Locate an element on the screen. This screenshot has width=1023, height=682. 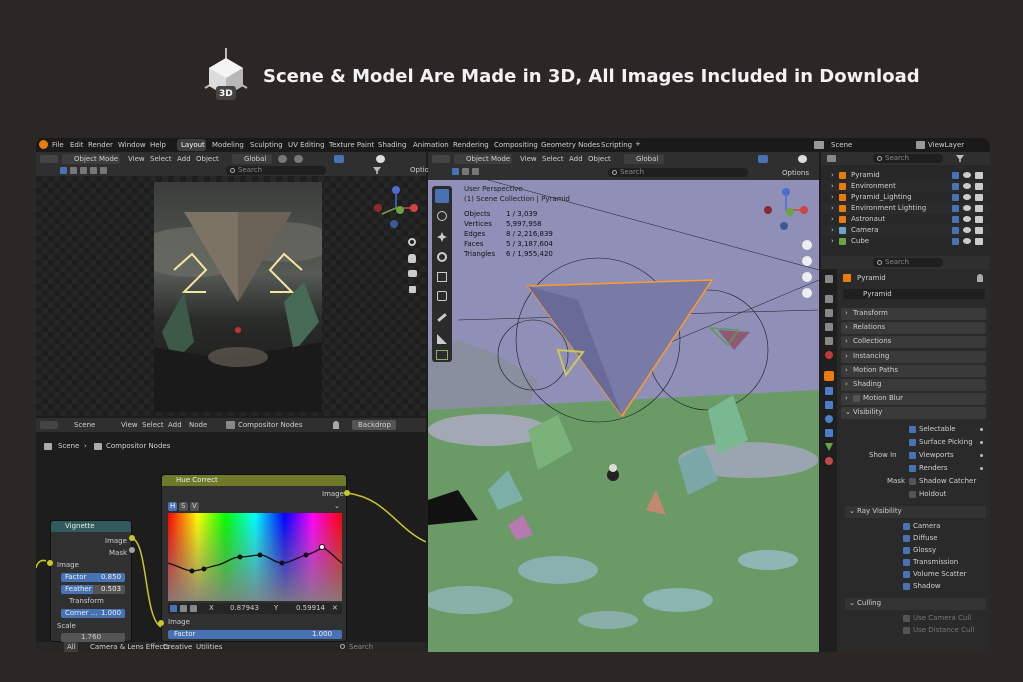
tab-world-icon is located at coordinates (829, 355).